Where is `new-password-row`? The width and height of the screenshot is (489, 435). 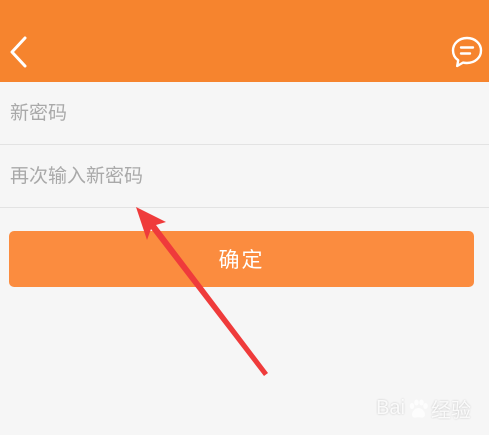
new-password-row is located at coordinates (244, 113).